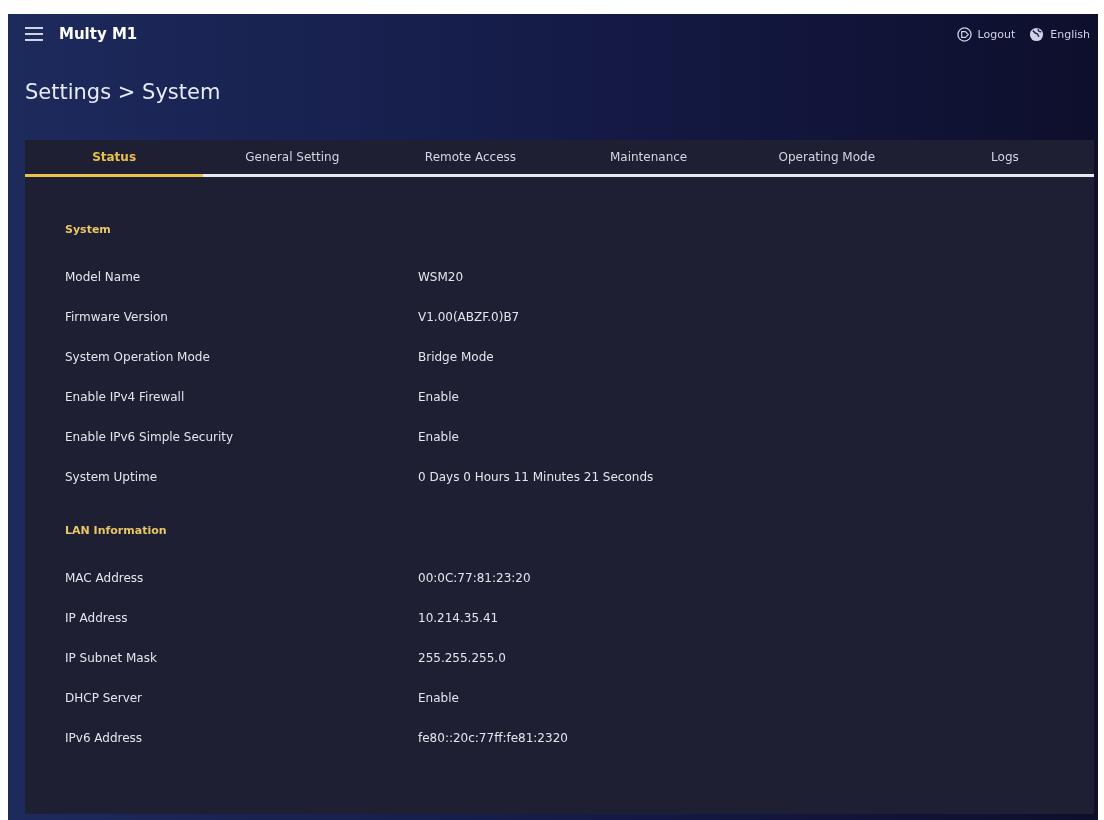  Describe the element at coordinates (114, 158) in the screenshot. I see `tab: Status` at that location.